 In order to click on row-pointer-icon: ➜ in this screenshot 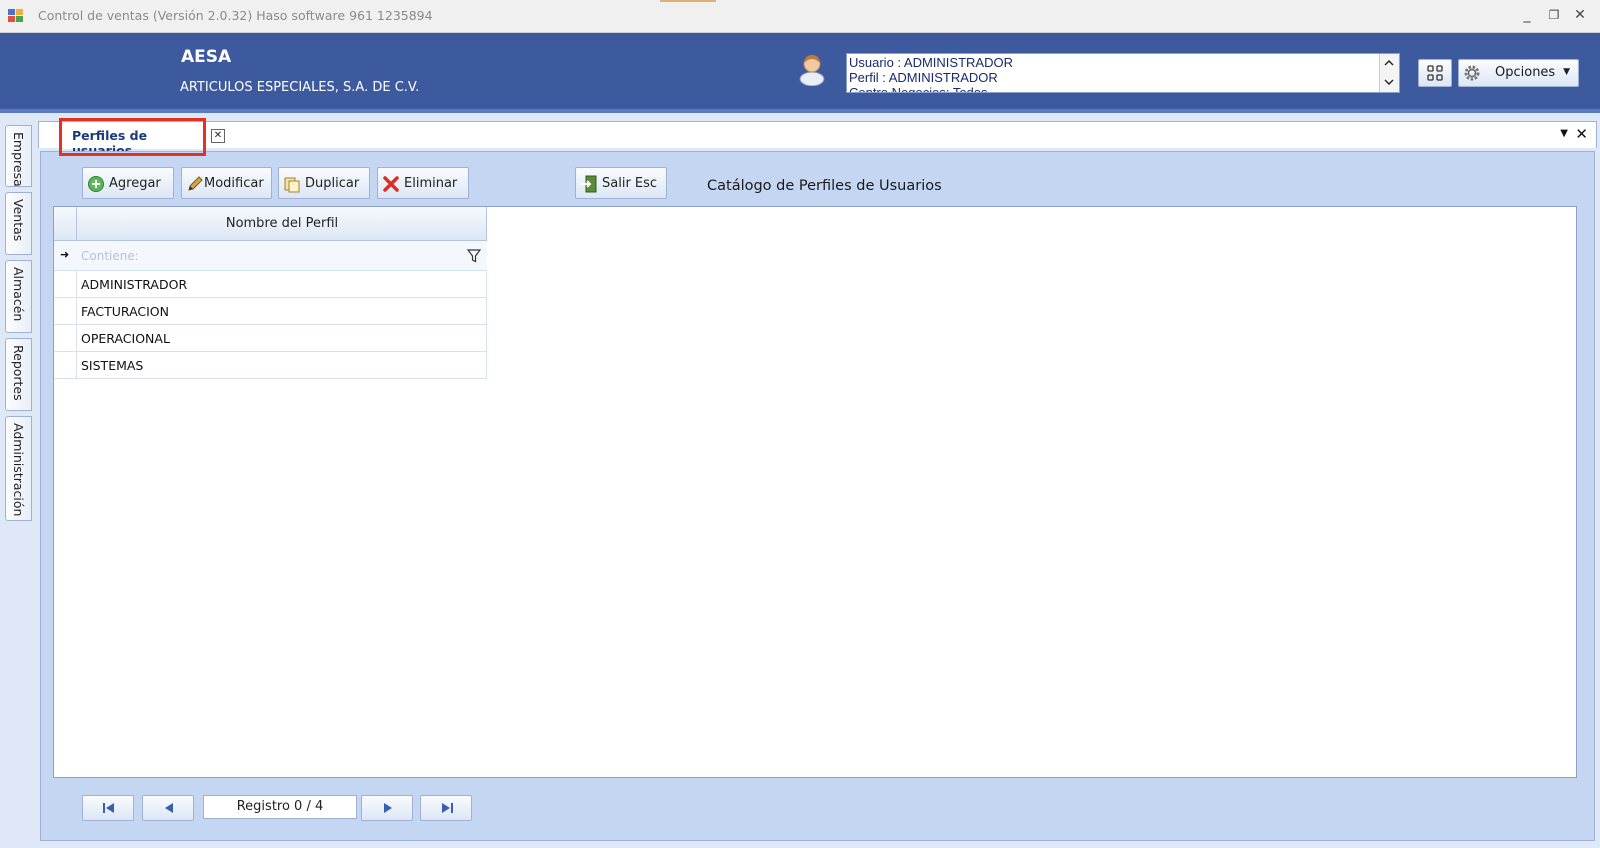, I will do `click(65, 254)`.